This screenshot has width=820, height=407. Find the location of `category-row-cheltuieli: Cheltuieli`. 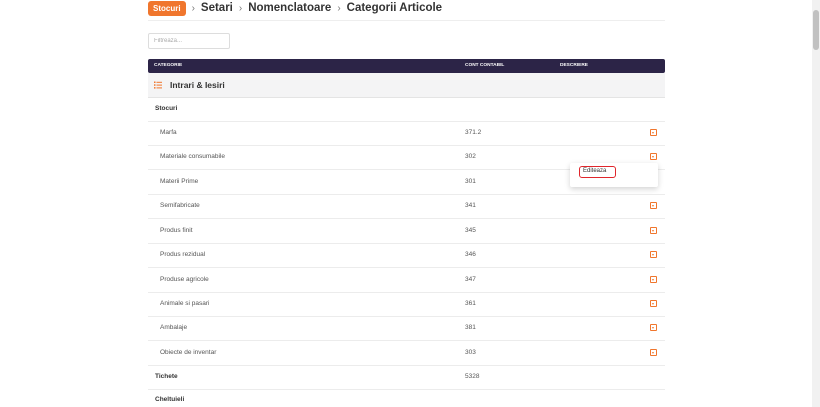

category-row-cheltuieli: Cheltuieli is located at coordinates (406, 397).